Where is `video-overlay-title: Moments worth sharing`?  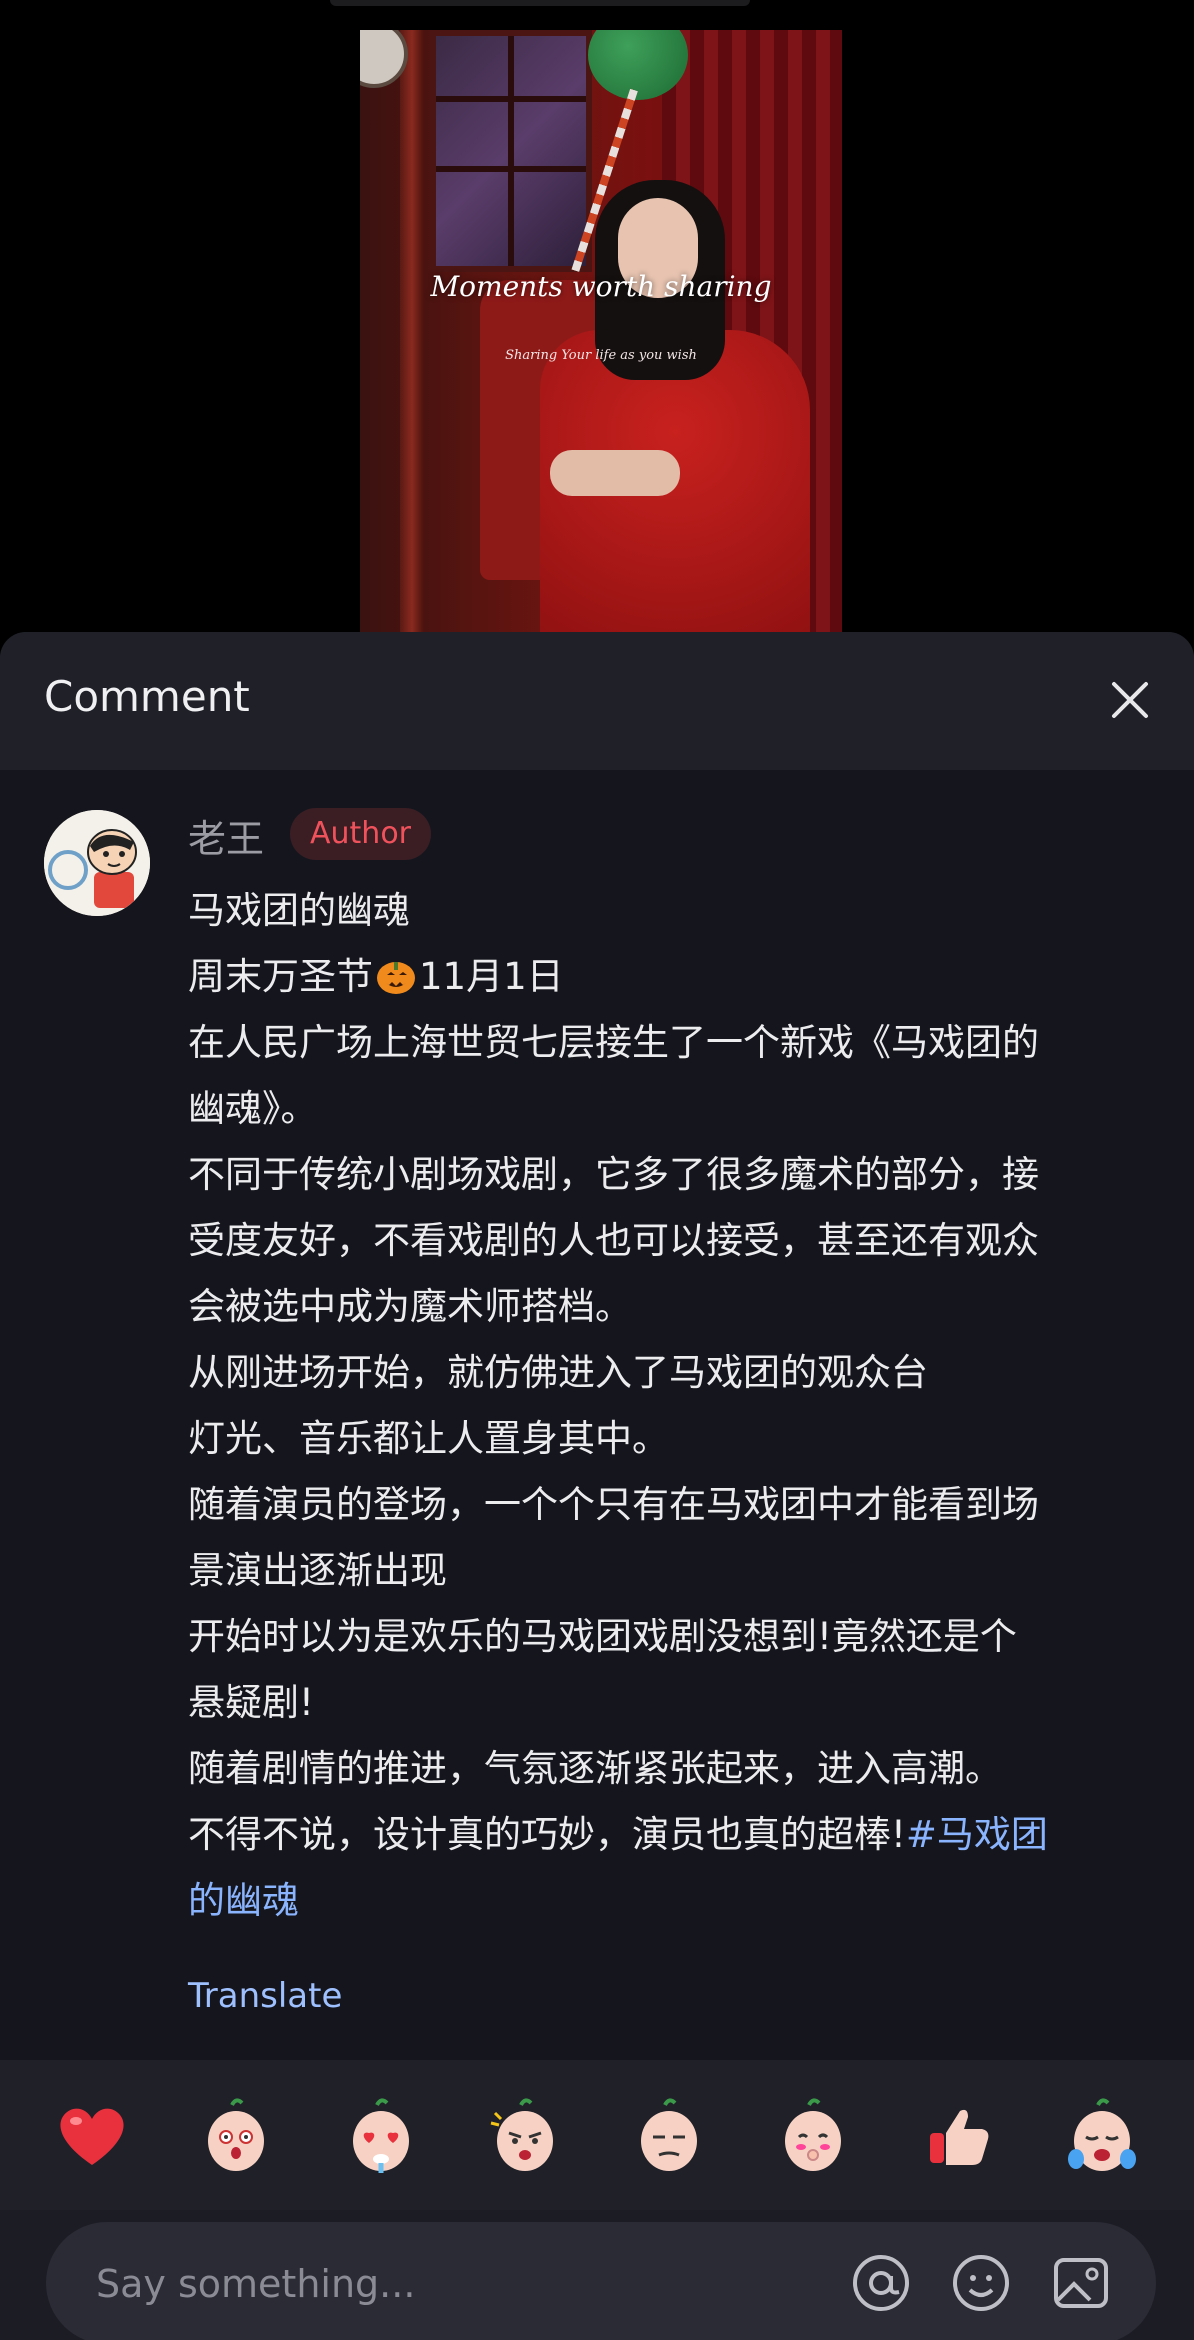 video-overlay-title: Moments worth sharing is located at coordinates (601, 286).